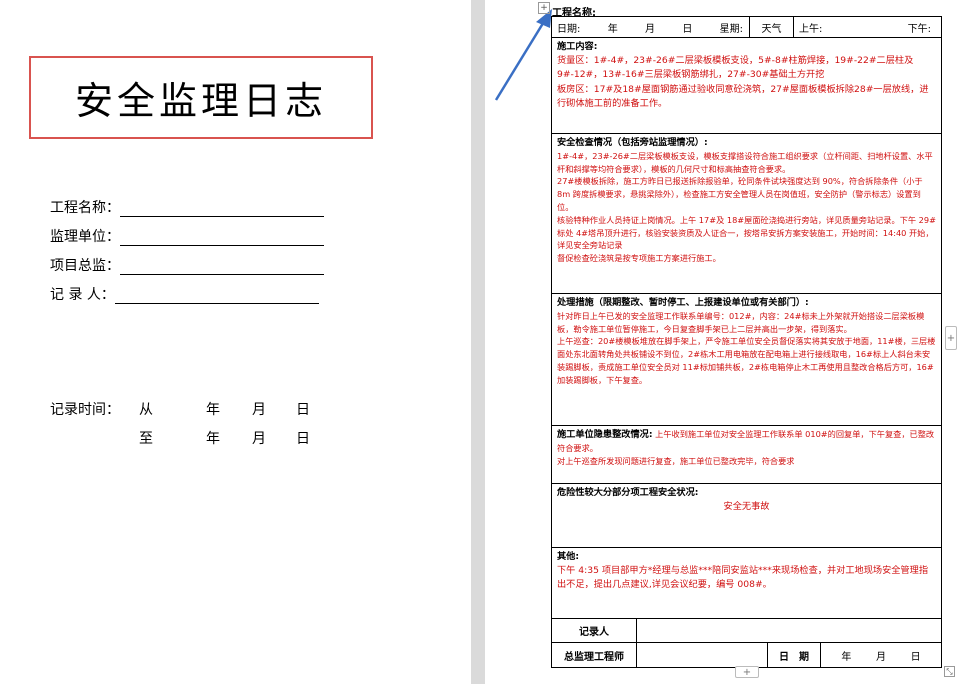  I want to click on field-recorder: 记 录 人：, so click(184, 294).